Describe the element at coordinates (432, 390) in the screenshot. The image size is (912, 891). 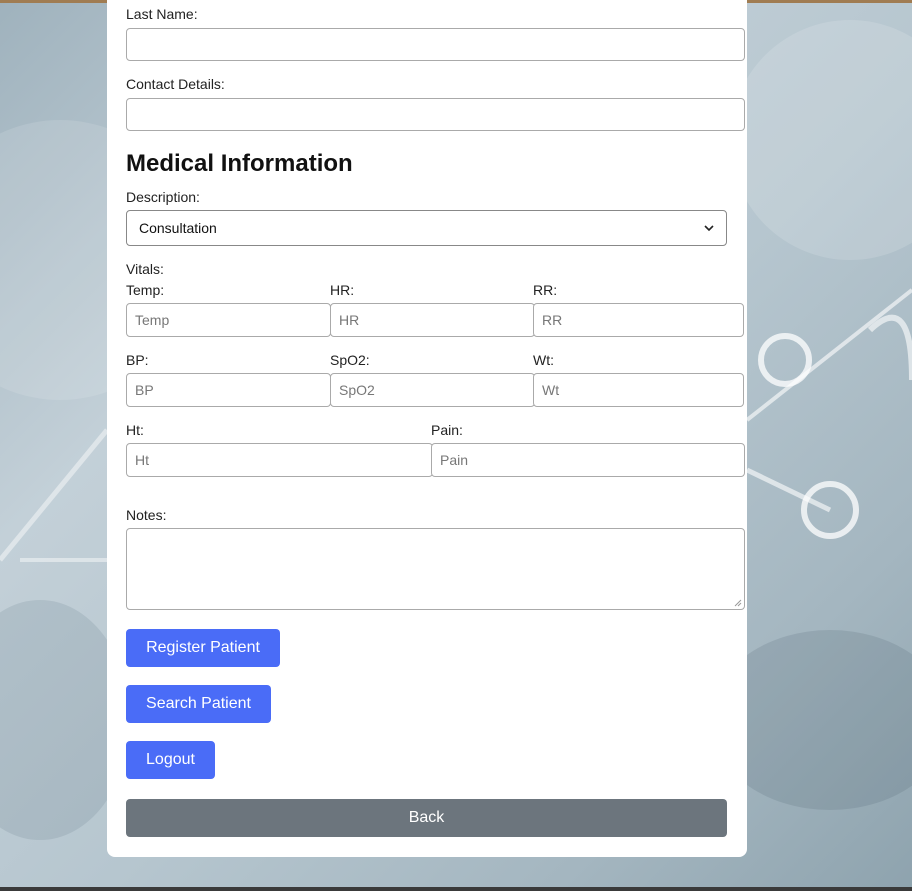
I see `spo2-input` at that location.